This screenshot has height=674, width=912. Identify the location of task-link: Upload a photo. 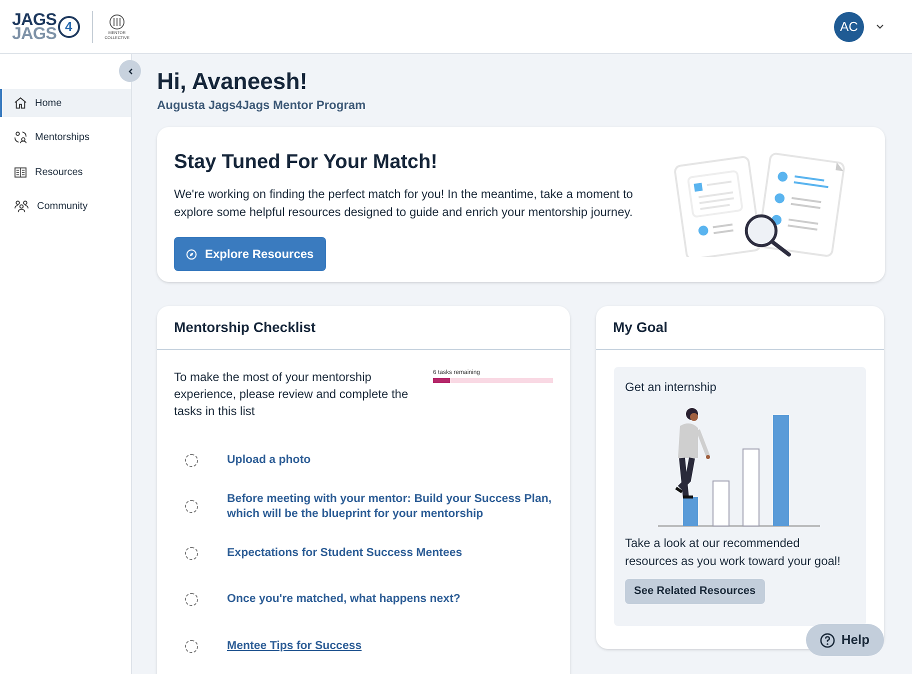
(269, 460).